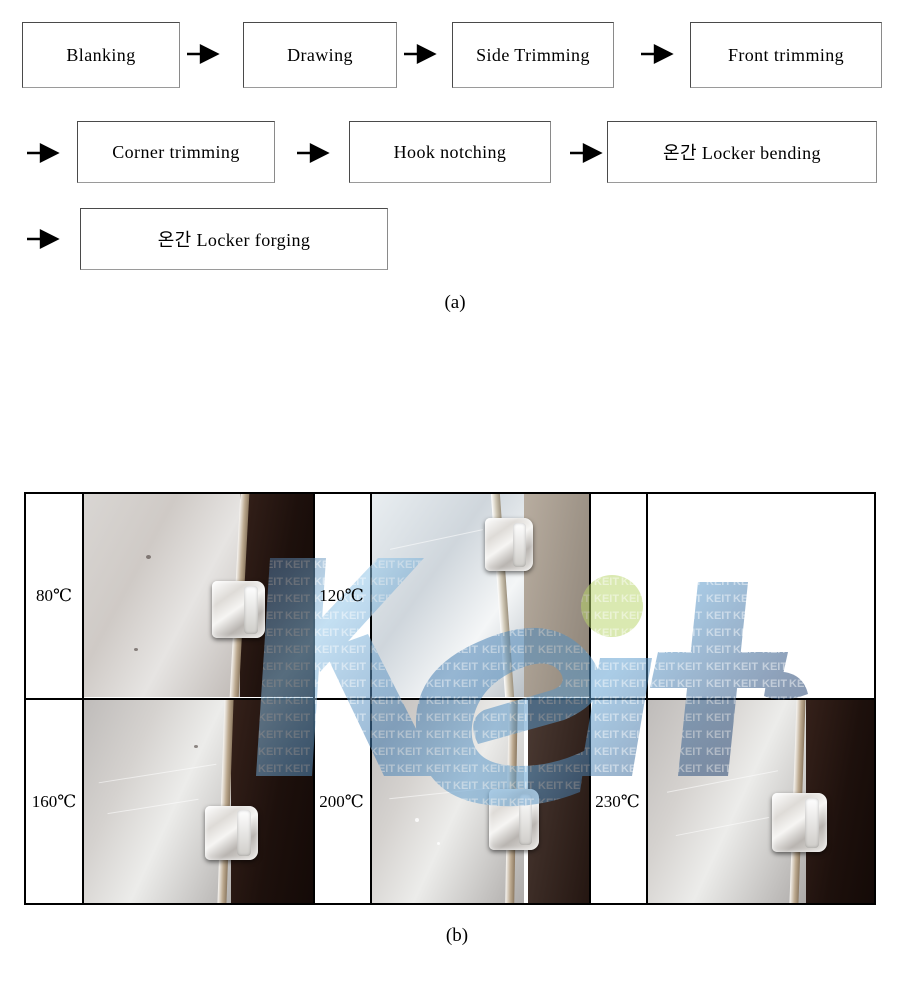 The width and height of the screenshot is (914, 987). I want to click on process-step-hook-notching: Hook notching, so click(450, 152).